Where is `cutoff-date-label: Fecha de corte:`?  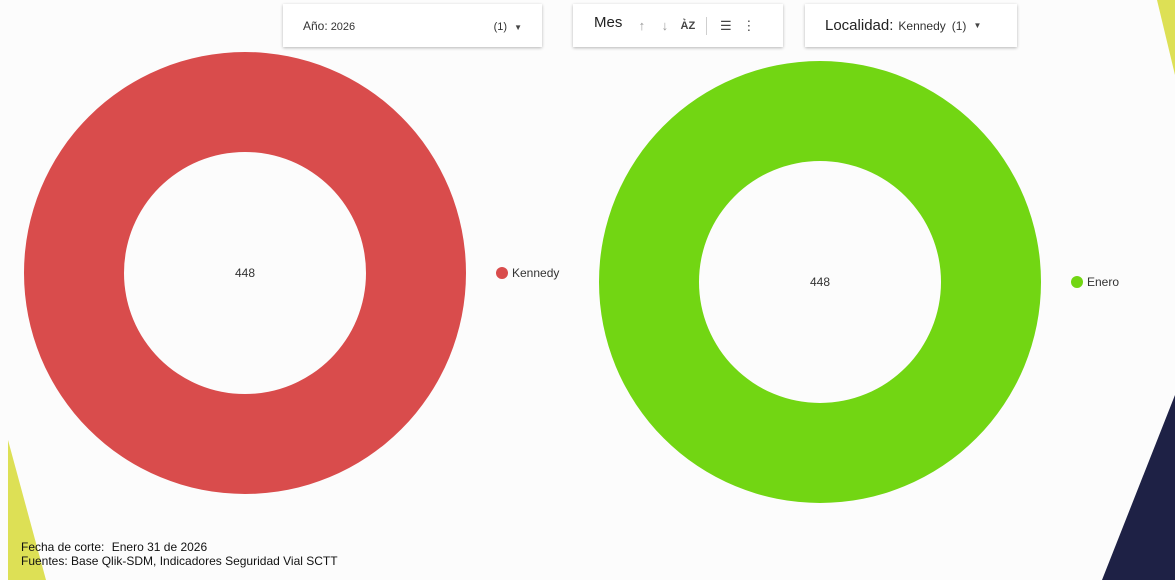
cutoff-date-label: Fecha de corte: is located at coordinates (63, 547).